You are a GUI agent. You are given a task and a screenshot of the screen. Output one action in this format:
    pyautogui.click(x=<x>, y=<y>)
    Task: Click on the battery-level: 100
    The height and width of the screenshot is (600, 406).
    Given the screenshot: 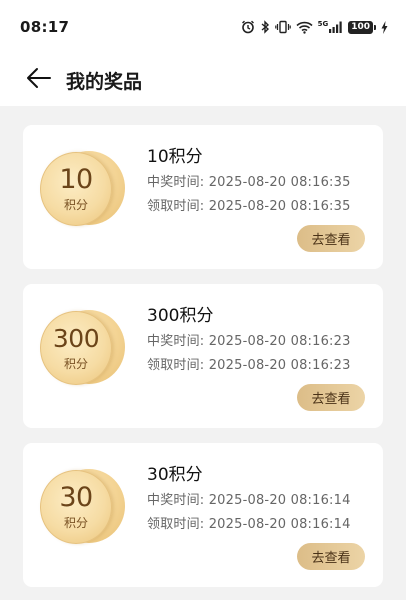 What is the action you would take?
    pyautogui.click(x=360, y=27)
    